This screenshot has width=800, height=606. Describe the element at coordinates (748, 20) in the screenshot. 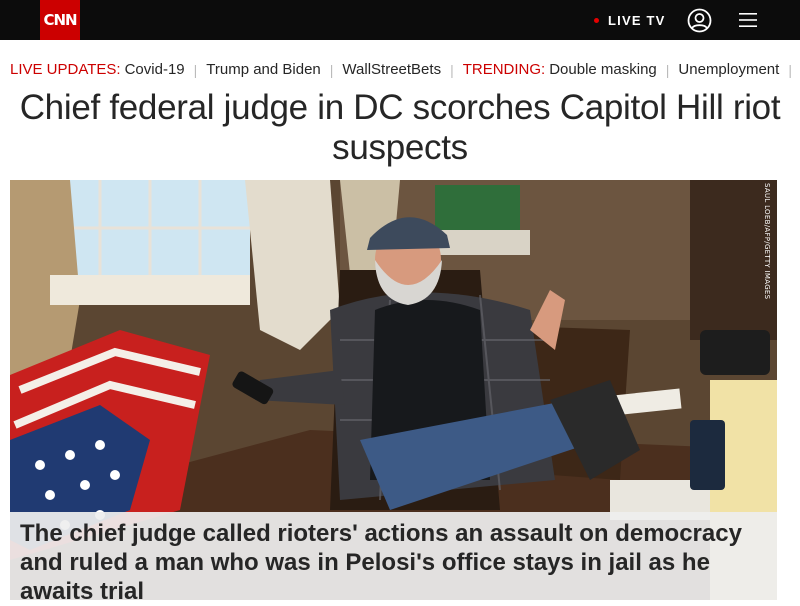

I see `hamburger-menu-icon` at that location.